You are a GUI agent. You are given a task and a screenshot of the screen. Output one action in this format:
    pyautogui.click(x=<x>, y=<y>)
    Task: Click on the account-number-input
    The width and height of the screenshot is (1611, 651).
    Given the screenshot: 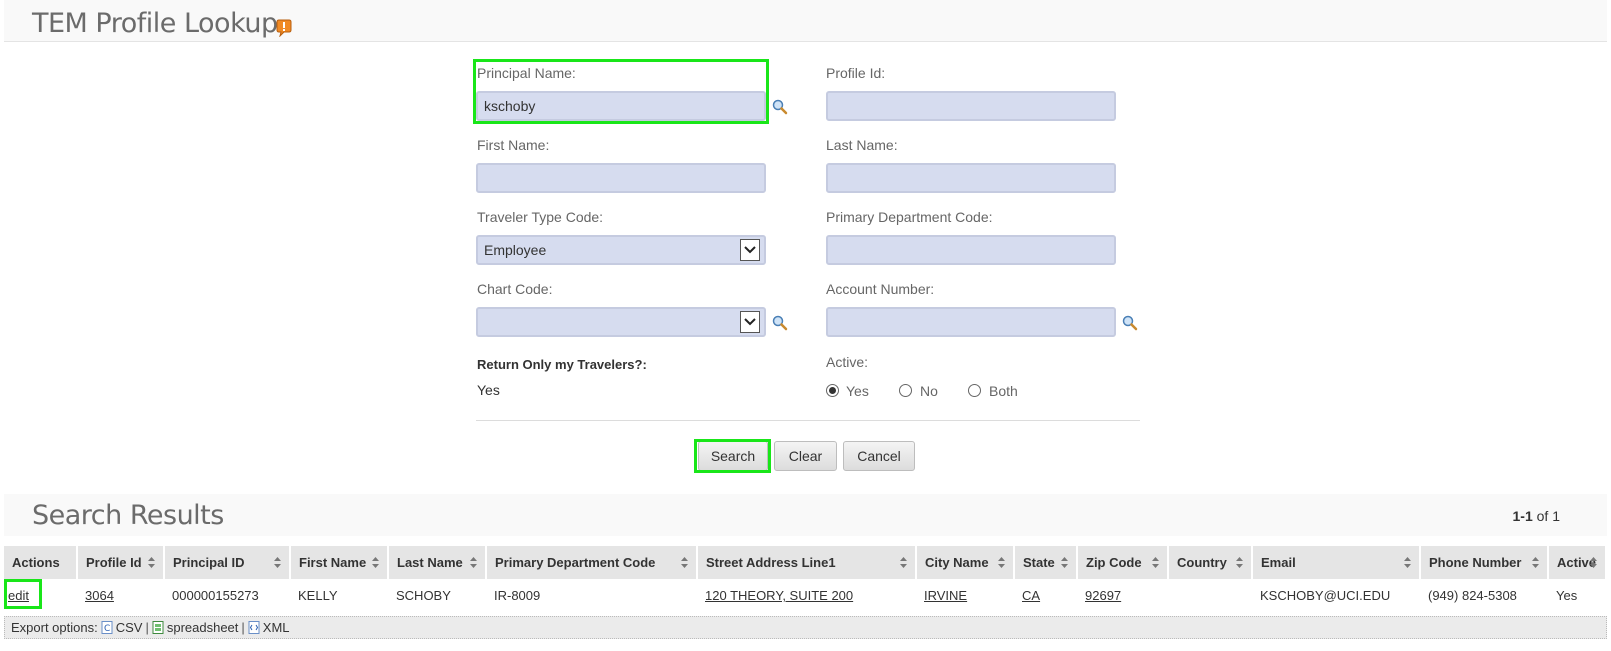 What is the action you would take?
    pyautogui.click(x=971, y=322)
    